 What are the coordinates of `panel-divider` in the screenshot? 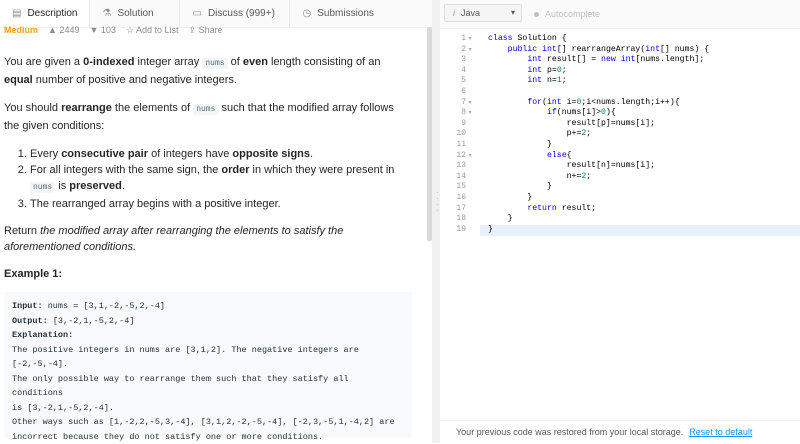 It's located at (436, 221).